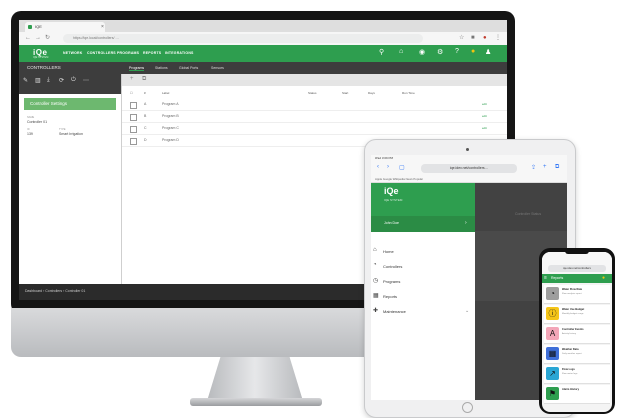 The width and height of the screenshot is (618, 418). I want to click on table-row: A Program A edit, so click(314, 105).